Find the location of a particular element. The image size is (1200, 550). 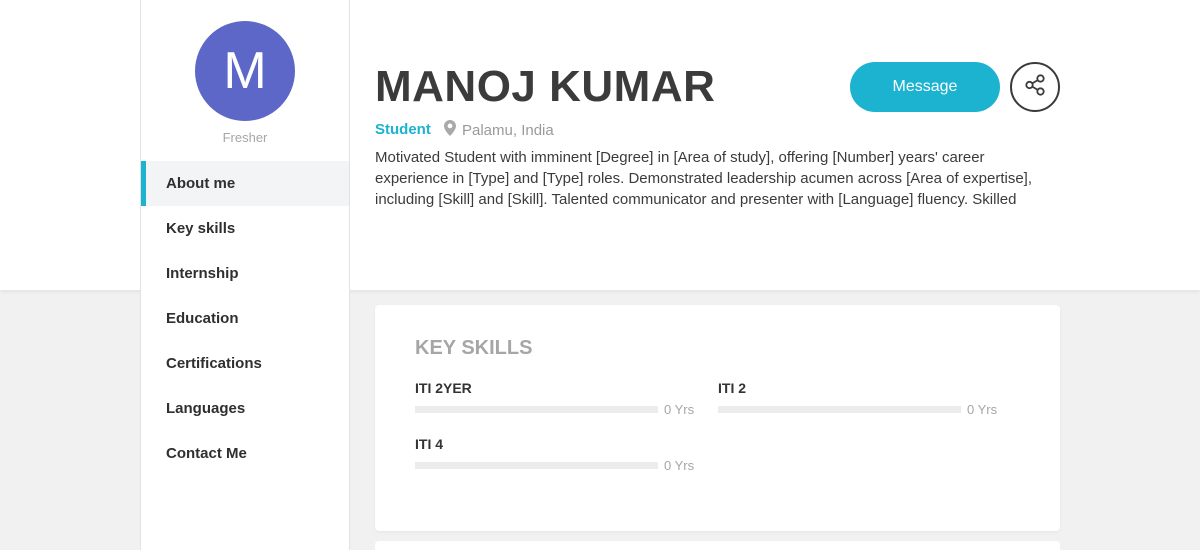

experience-status: Fresher is located at coordinates (245, 137).